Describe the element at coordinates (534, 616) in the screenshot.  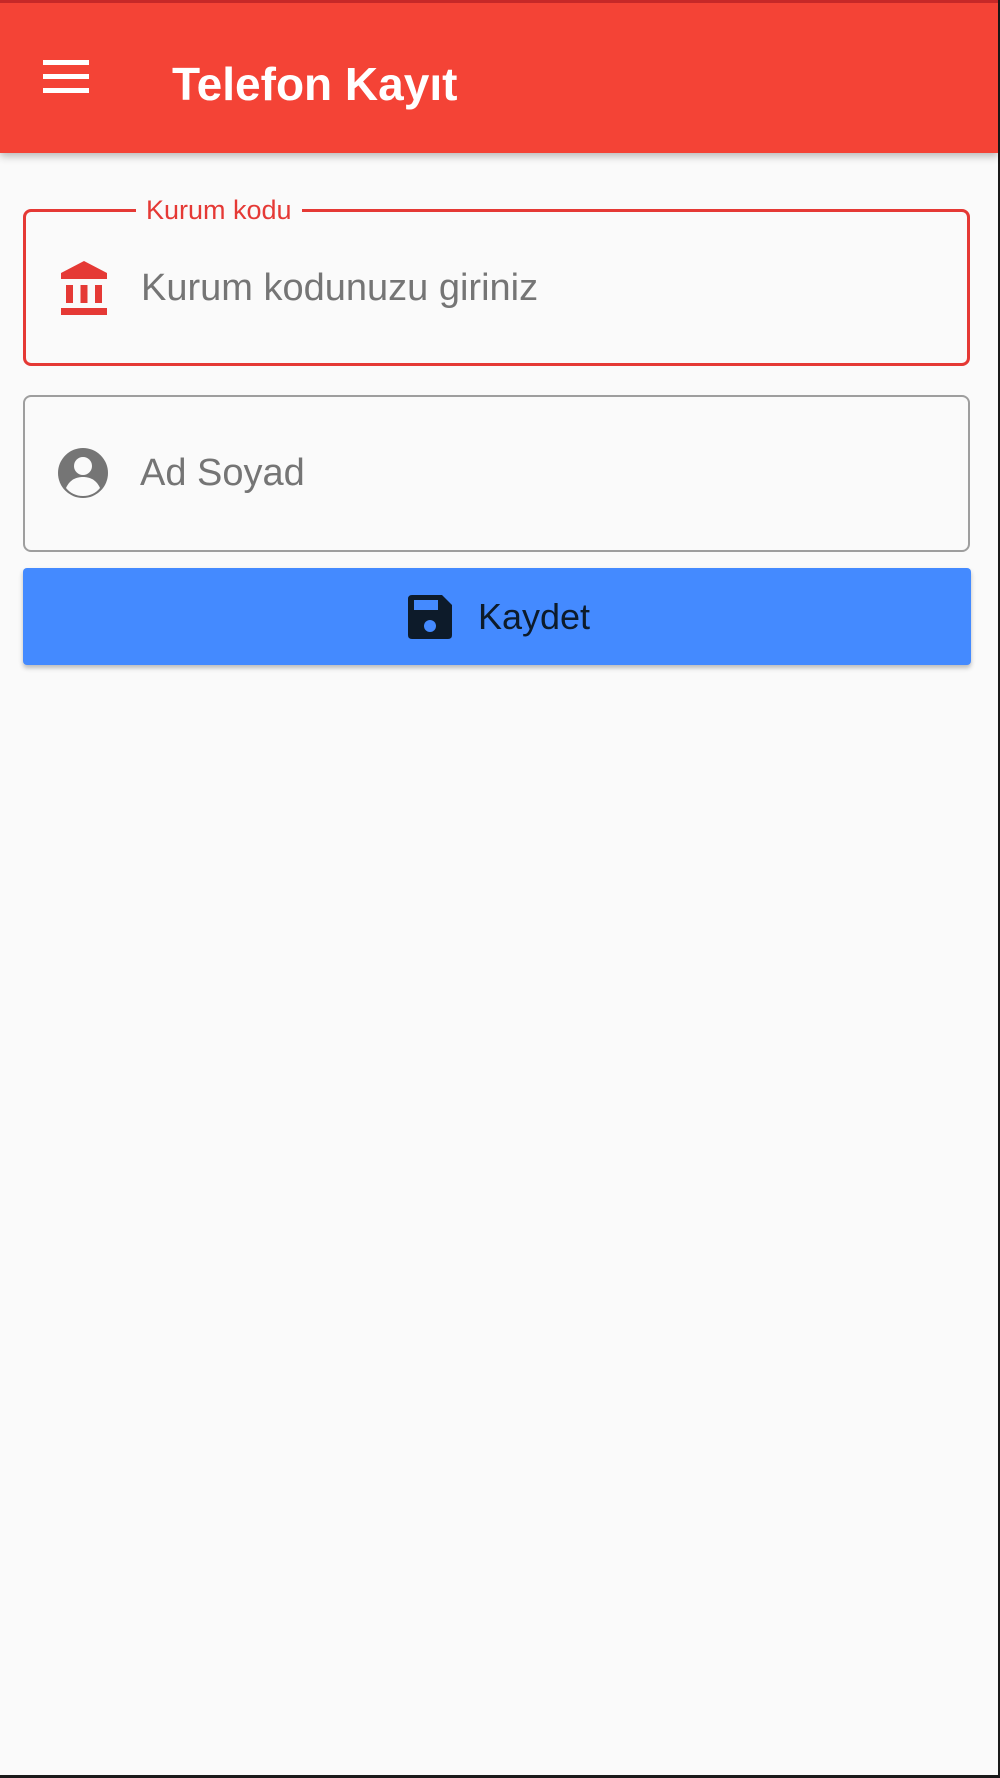
I see `save-button-label: Kaydet` at that location.